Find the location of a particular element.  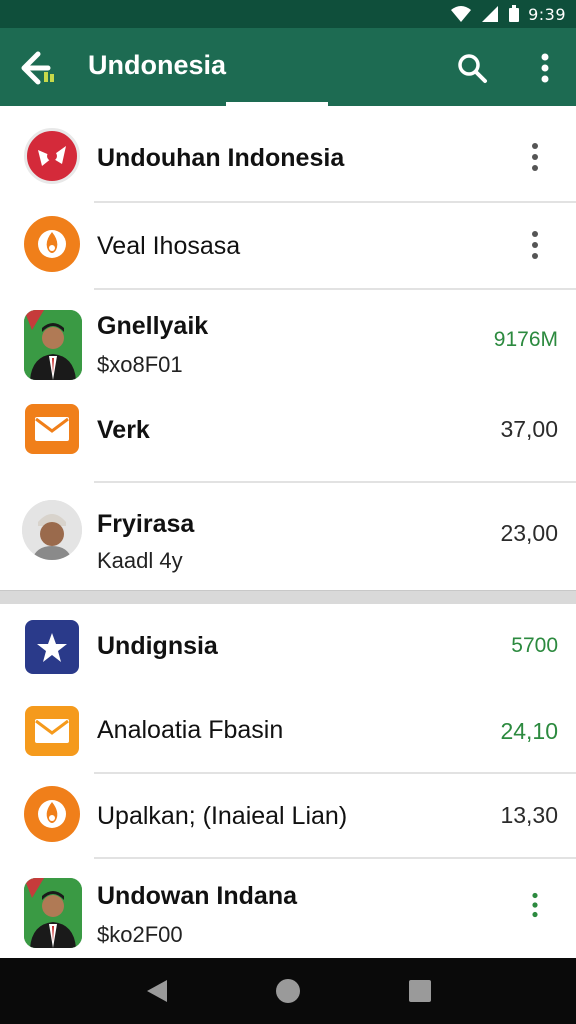

system-nav-bar is located at coordinates (288, 991).